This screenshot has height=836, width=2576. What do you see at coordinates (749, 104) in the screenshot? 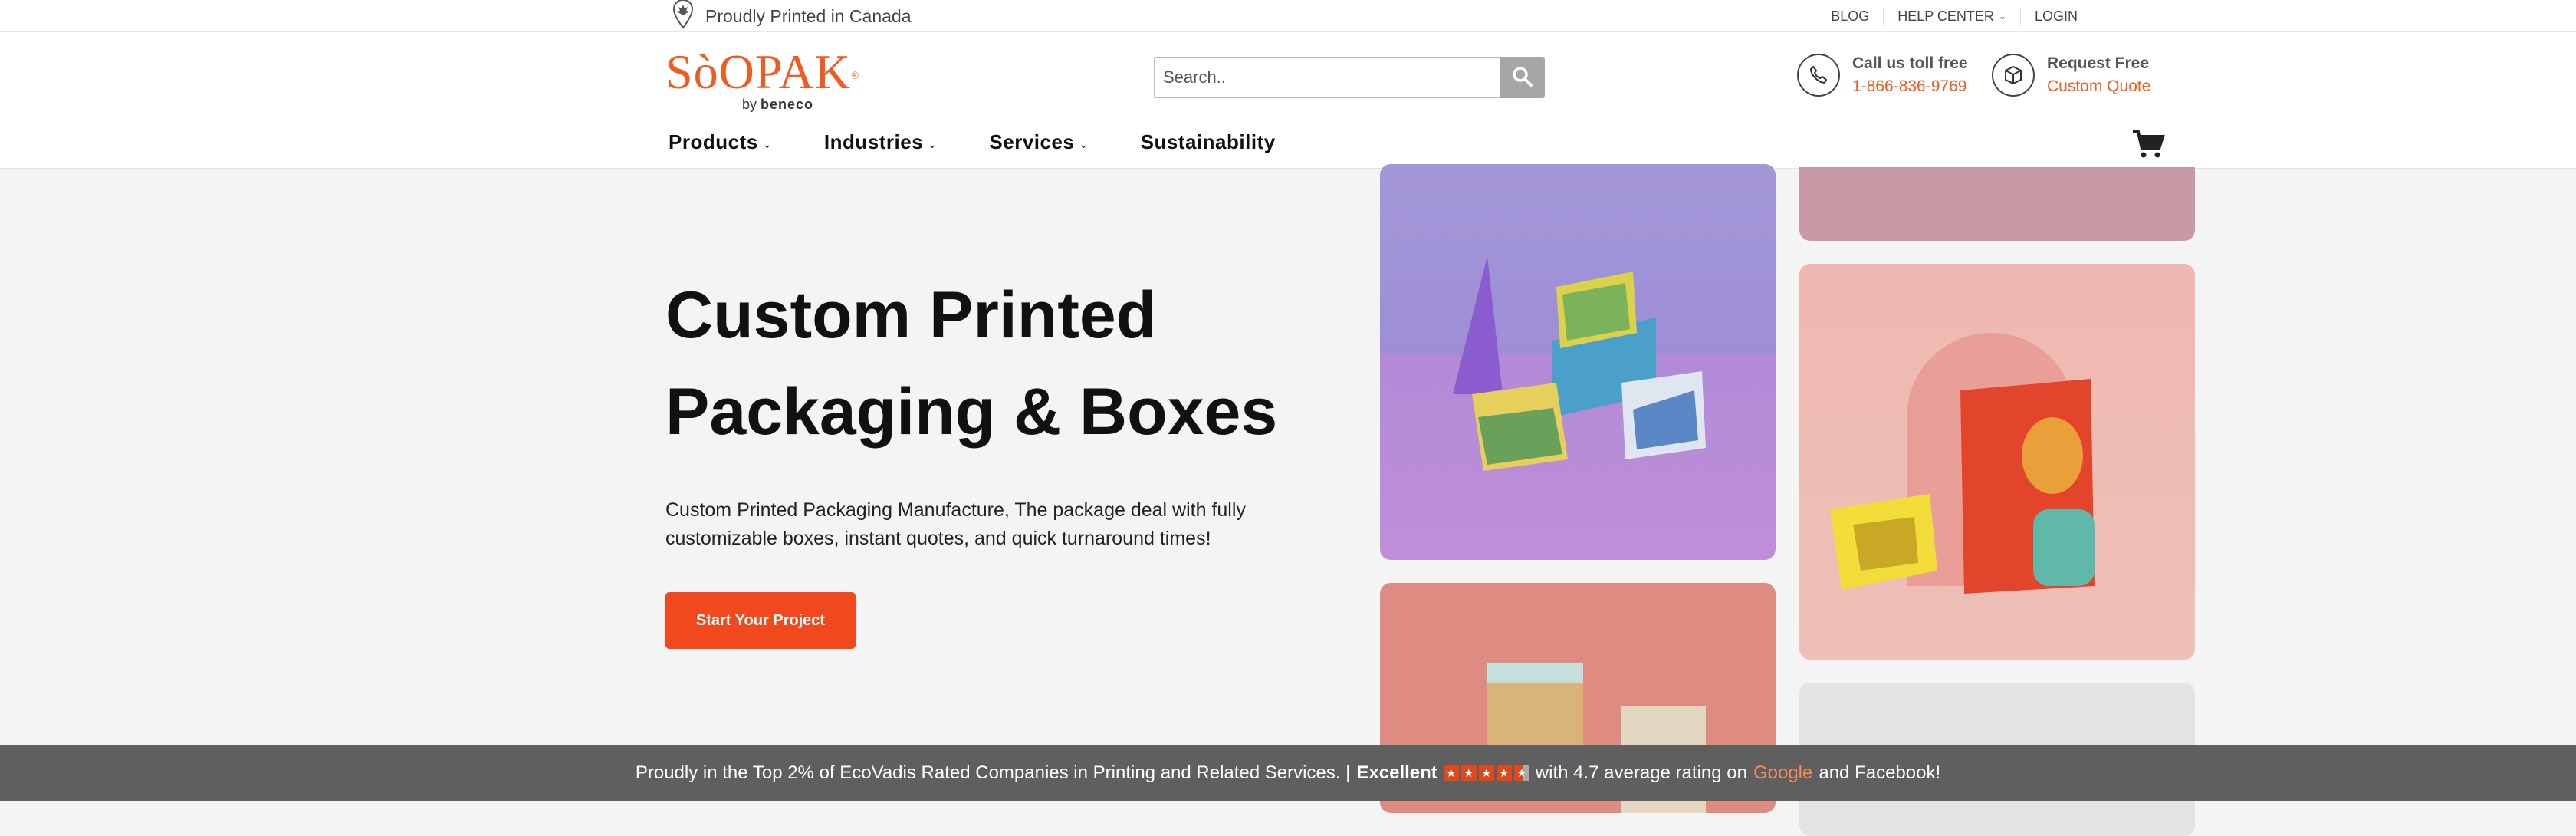
I see `logo-by: by` at bounding box center [749, 104].